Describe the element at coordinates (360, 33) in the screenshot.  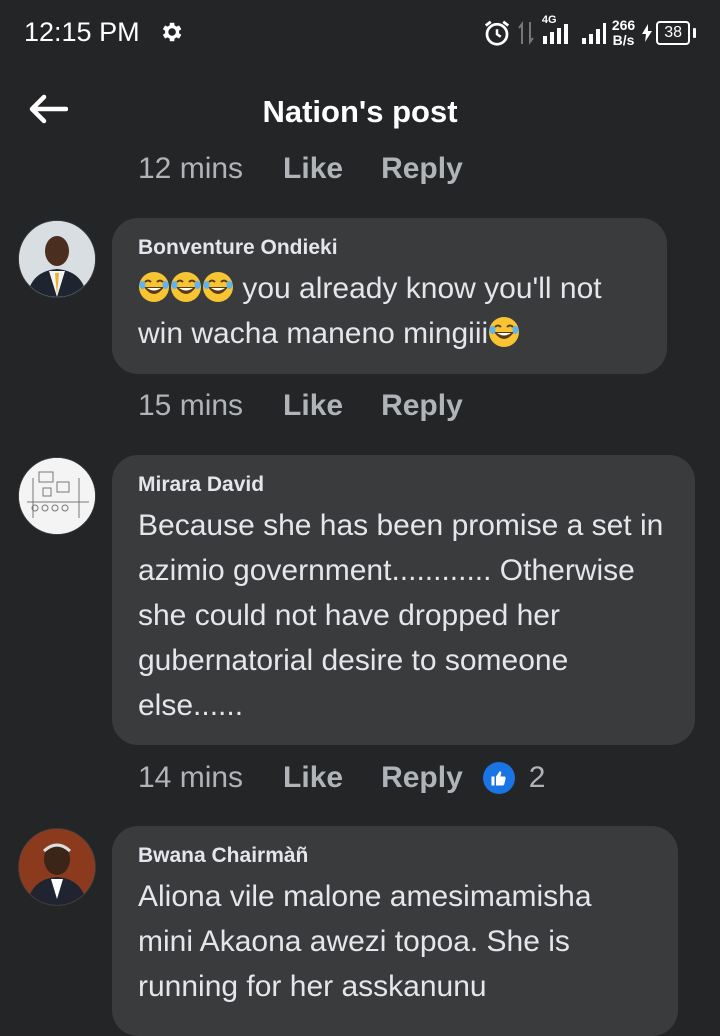
I see `status-bar: 12:15 PM 4G 266 B/s 38` at that location.